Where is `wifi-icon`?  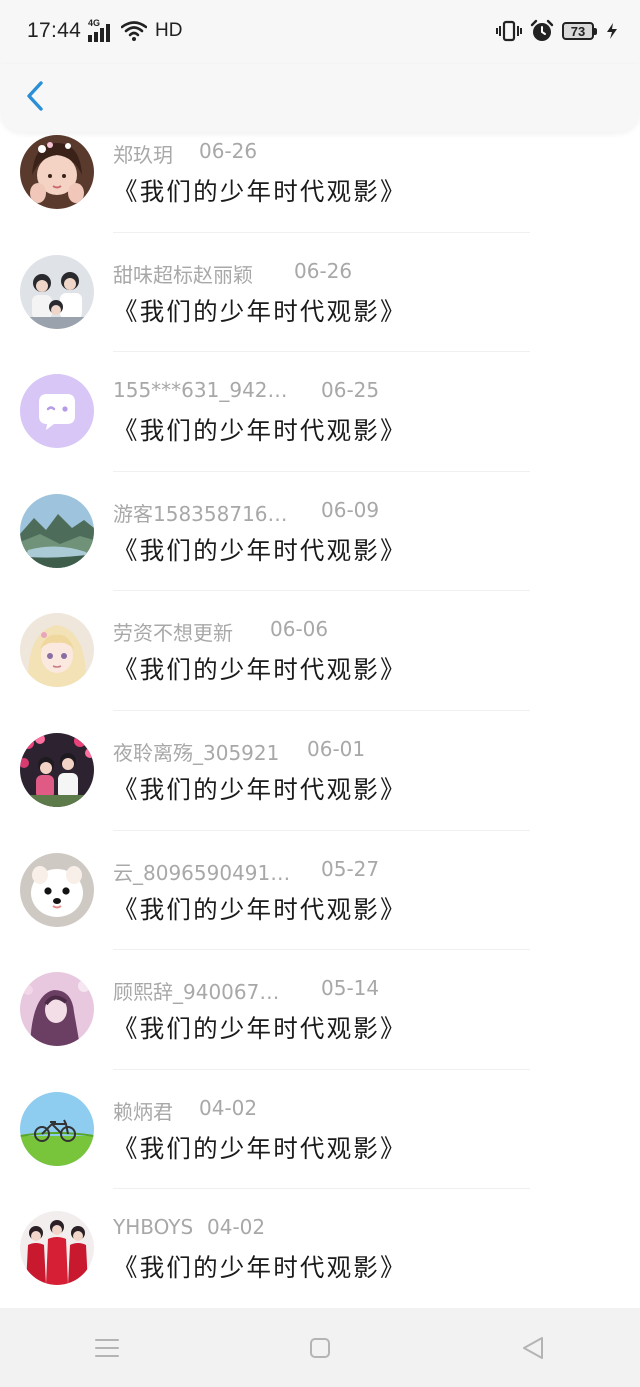 wifi-icon is located at coordinates (134, 31).